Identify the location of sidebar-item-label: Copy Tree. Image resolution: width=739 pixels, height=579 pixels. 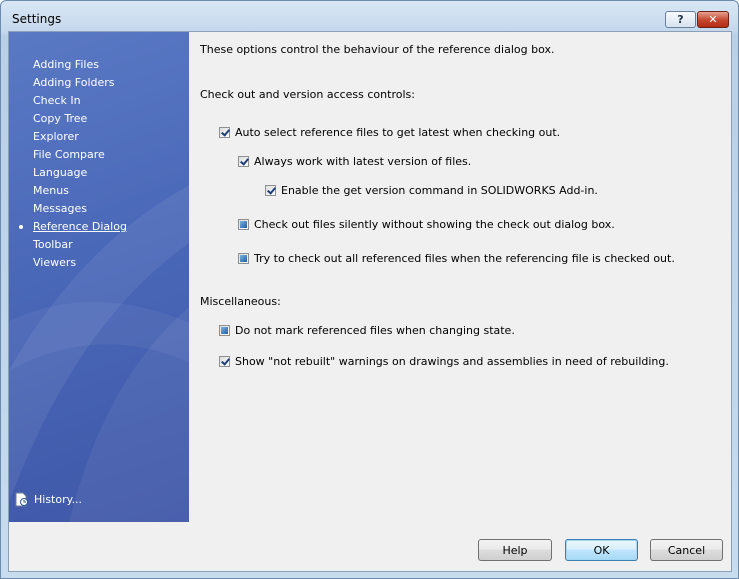
(60, 118).